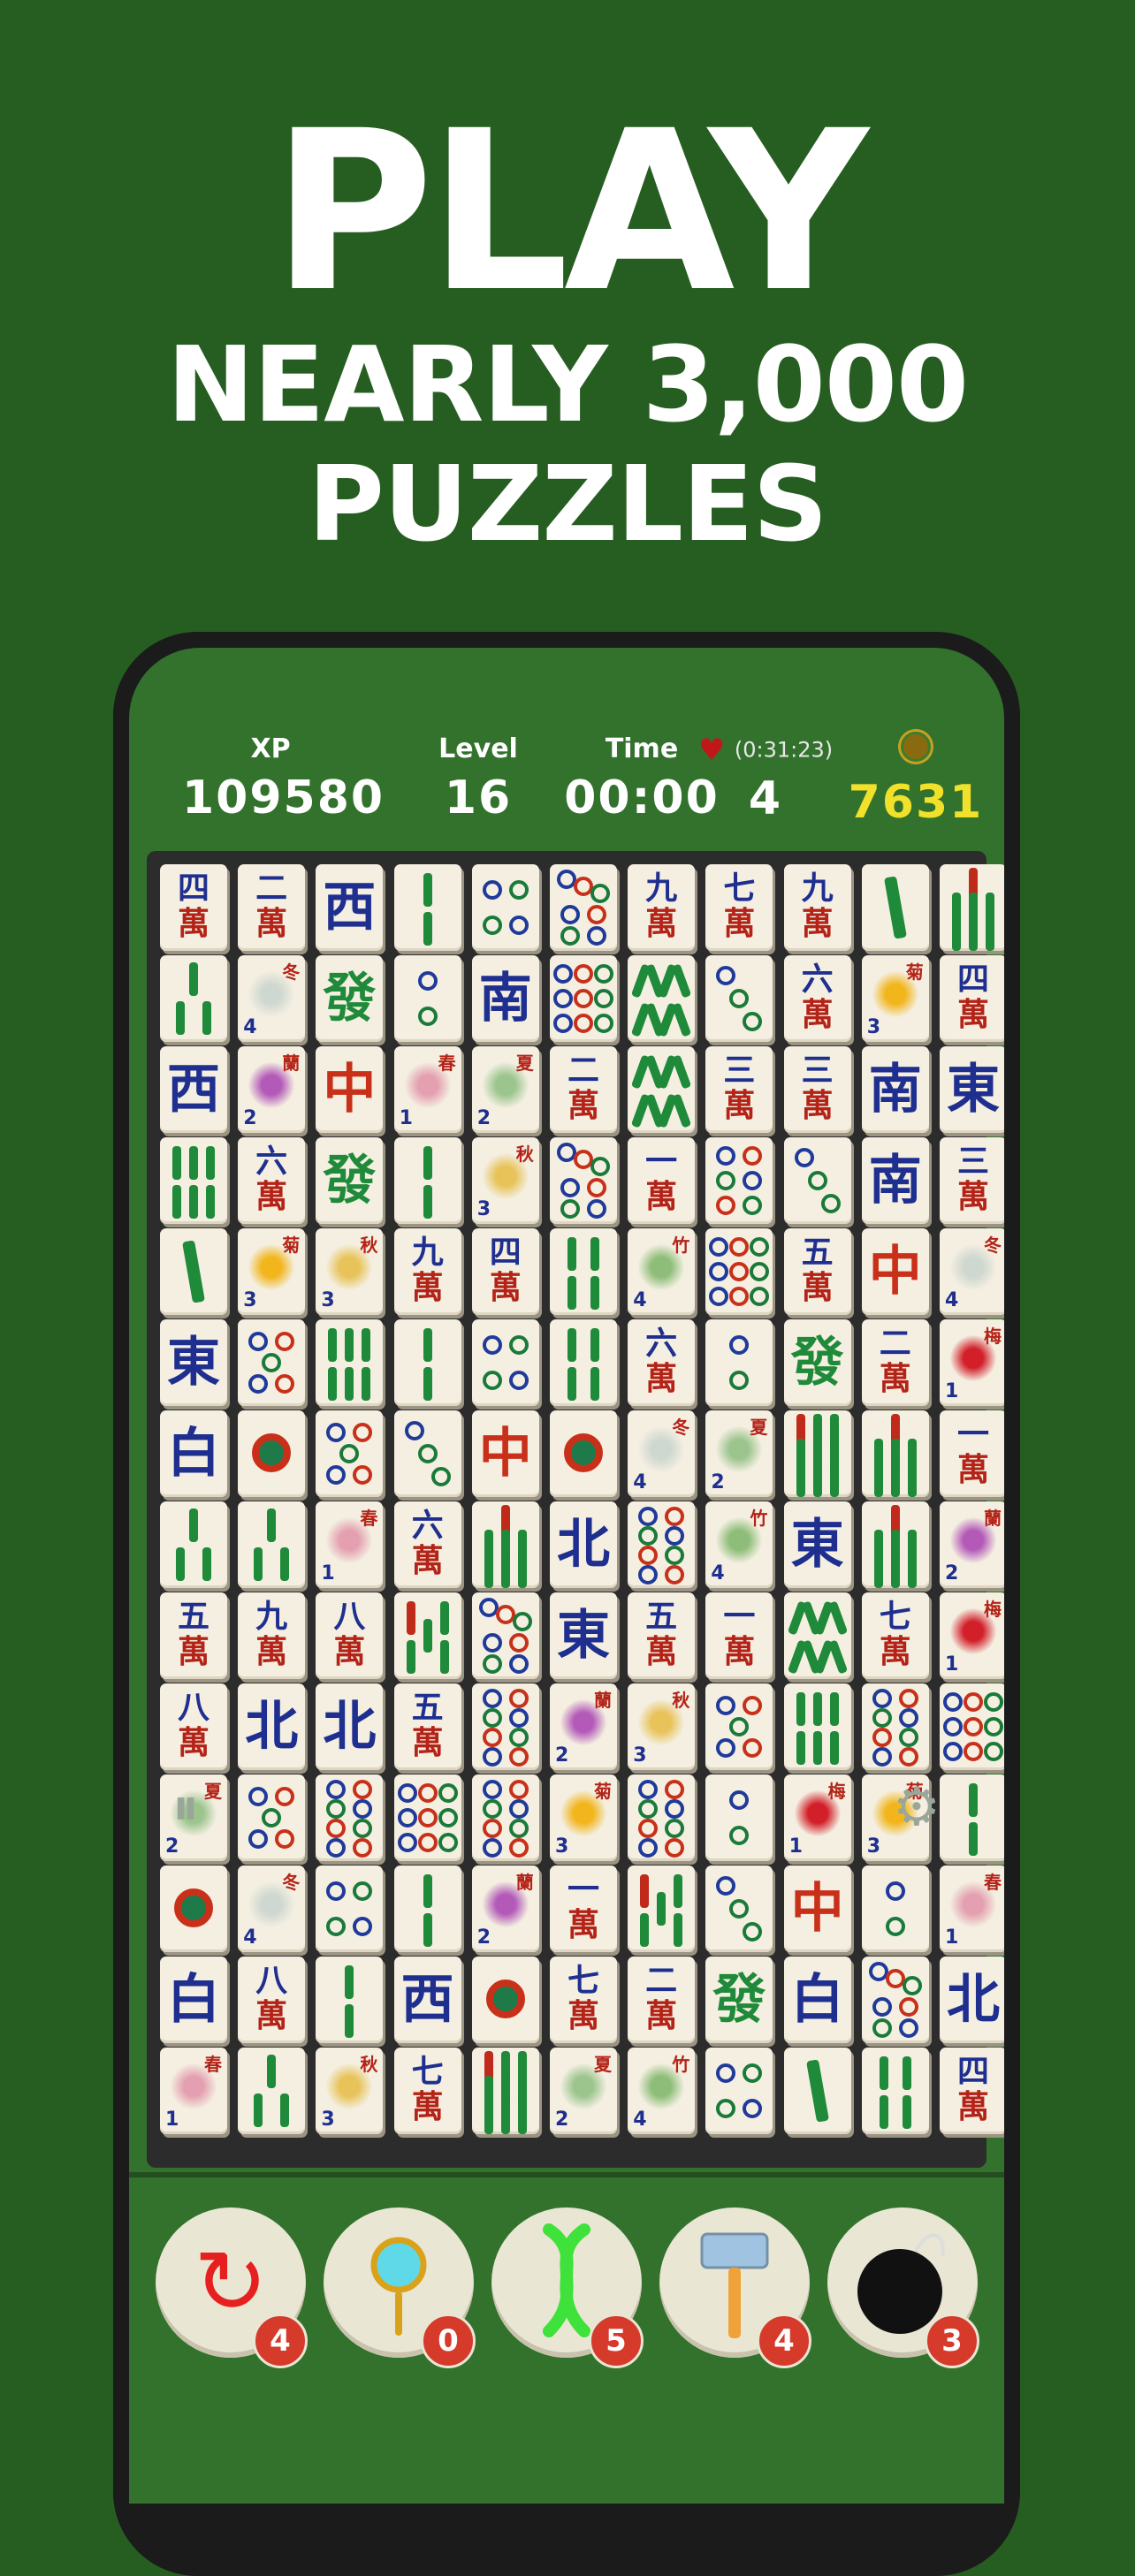 The height and width of the screenshot is (2576, 1135). What do you see at coordinates (895, 1180) in the screenshot?
I see `mahjong-tile: 南` at bounding box center [895, 1180].